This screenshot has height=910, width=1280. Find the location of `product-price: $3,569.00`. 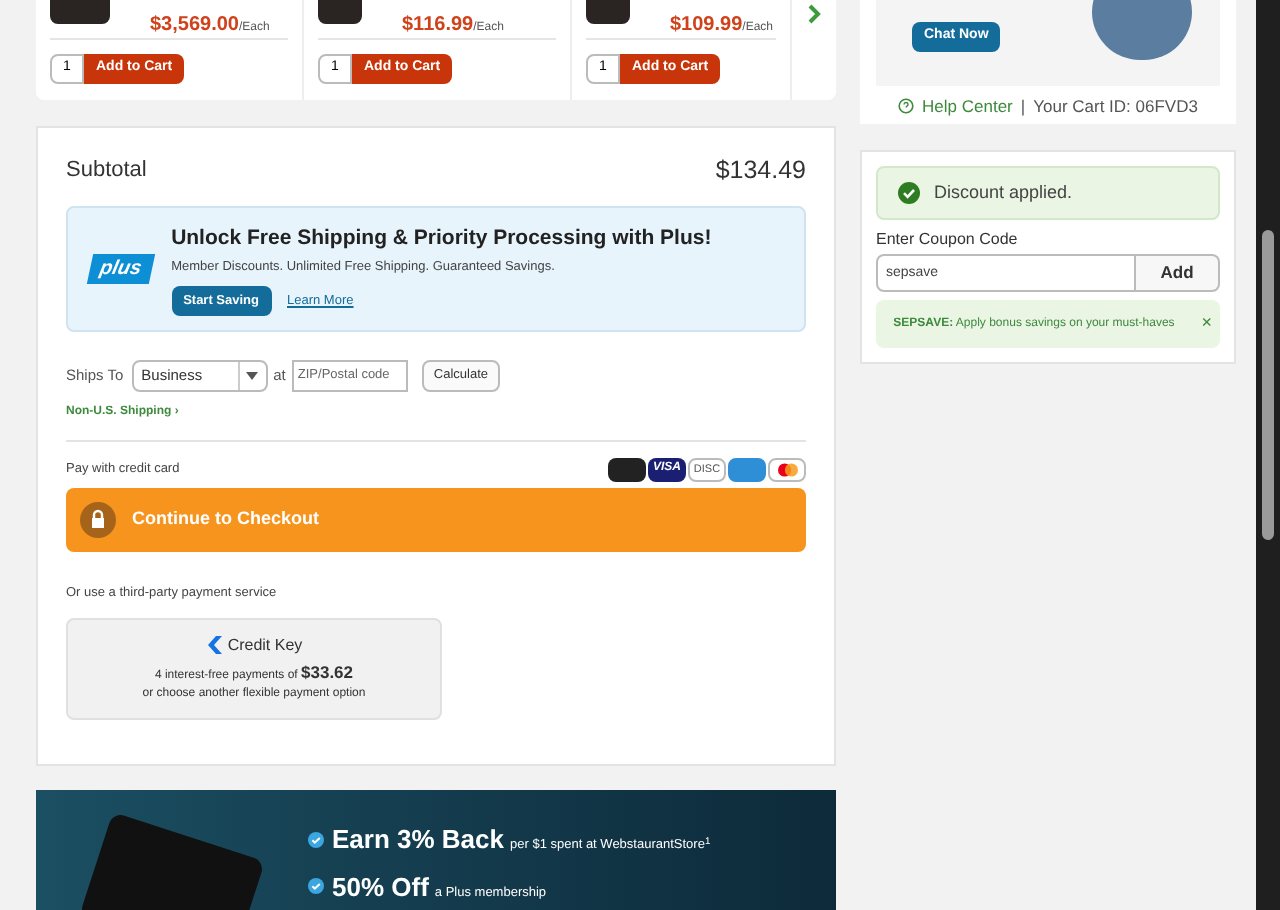

product-price: $3,569.00 is located at coordinates (194, 26).